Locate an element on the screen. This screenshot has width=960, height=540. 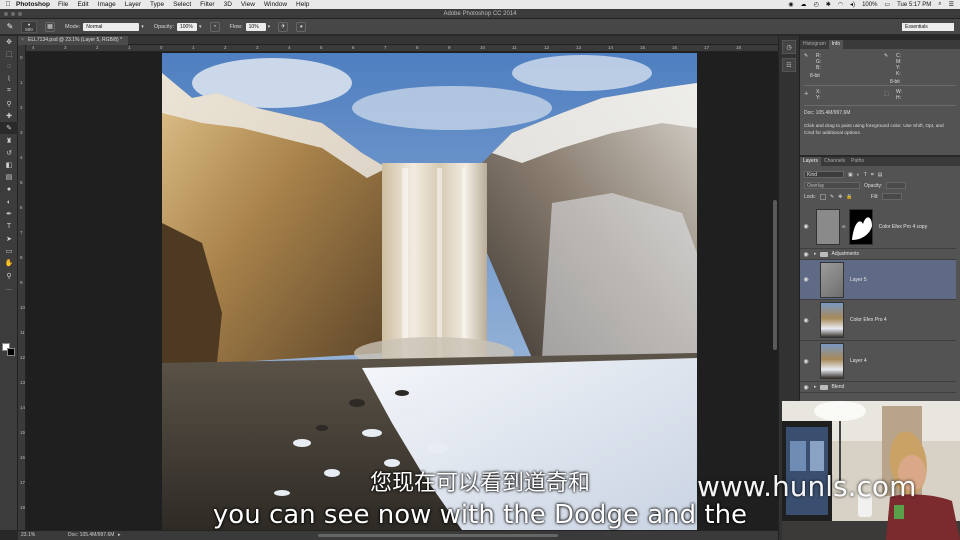
menu-window: Window is located at coordinates (275, 4).